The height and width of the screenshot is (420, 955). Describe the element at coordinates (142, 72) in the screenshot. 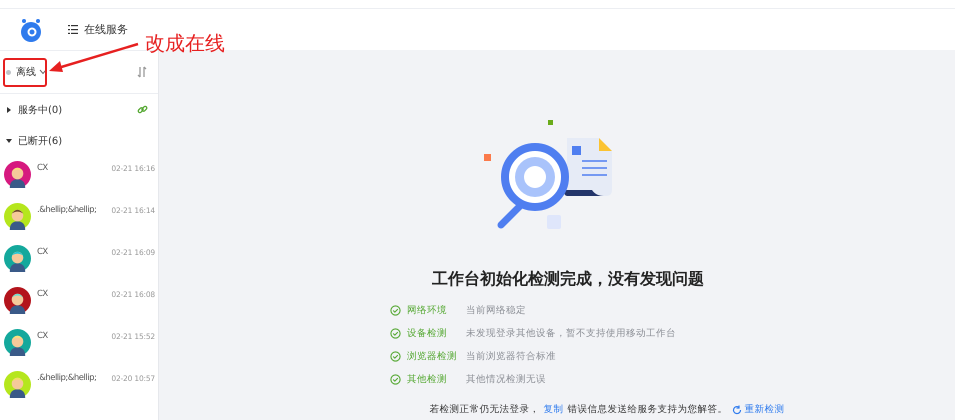

I see `sort-icon` at that location.